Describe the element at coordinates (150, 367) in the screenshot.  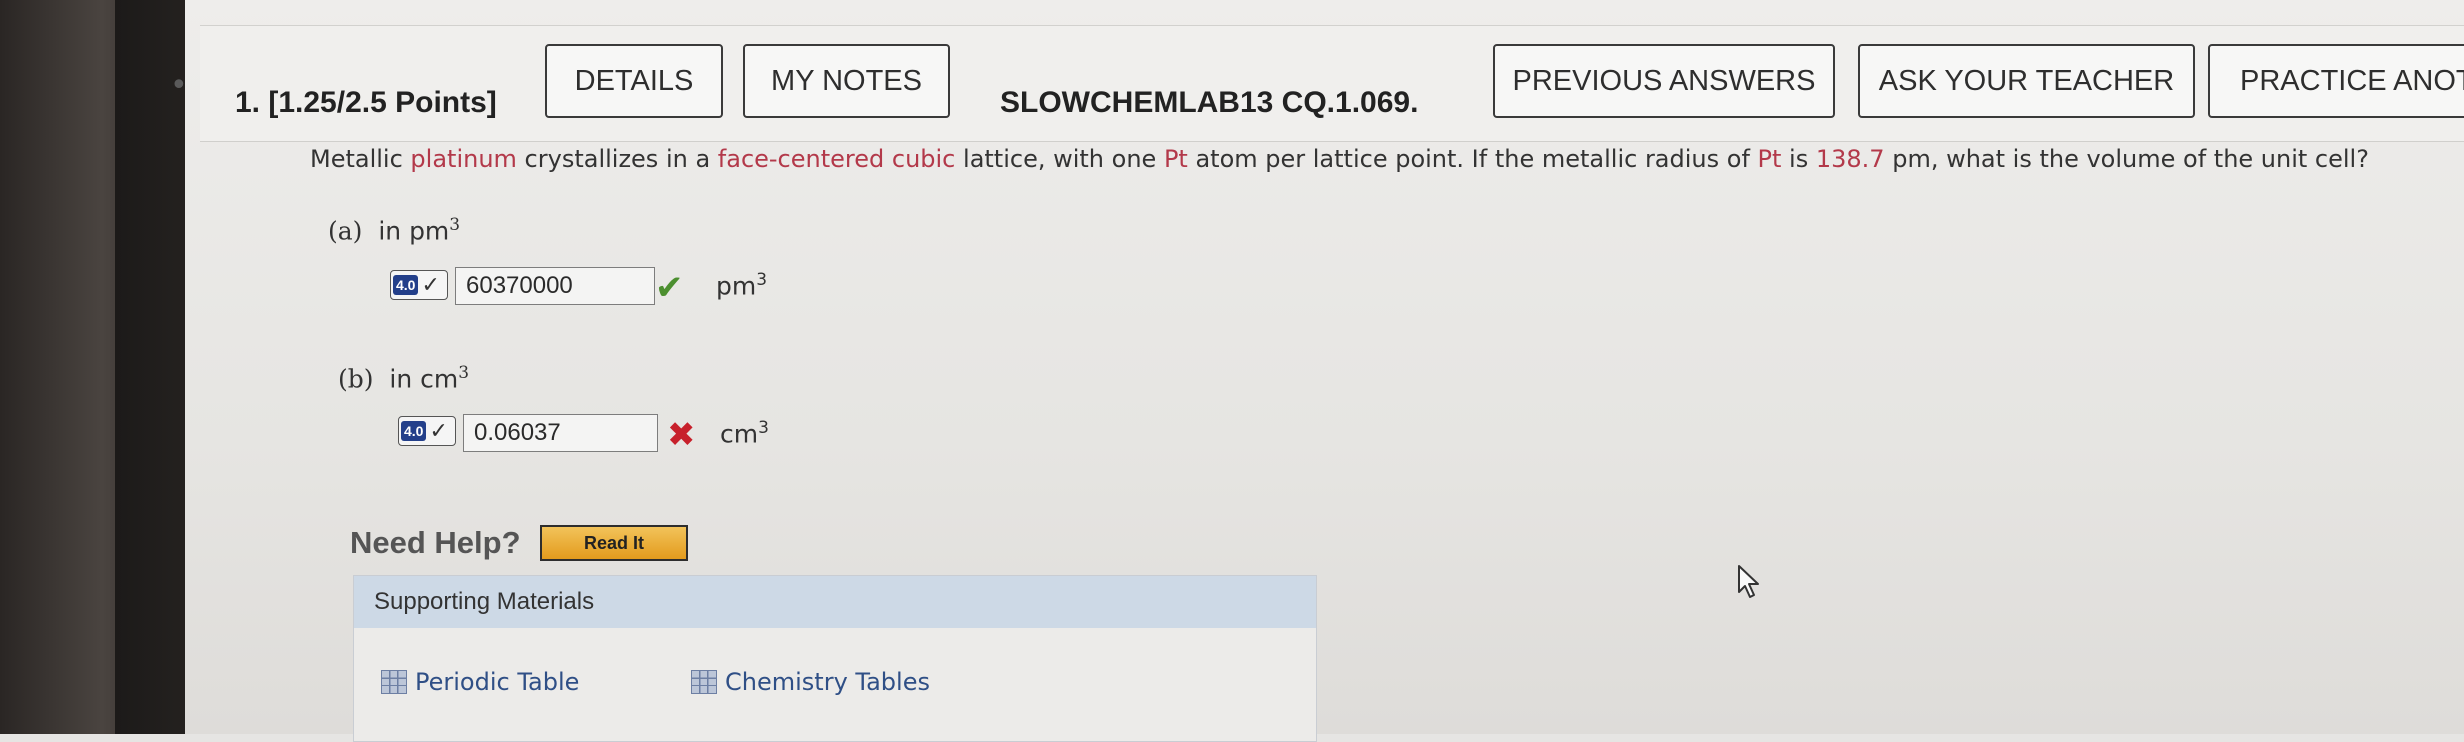
I see `screen-bezel-inner` at that location.